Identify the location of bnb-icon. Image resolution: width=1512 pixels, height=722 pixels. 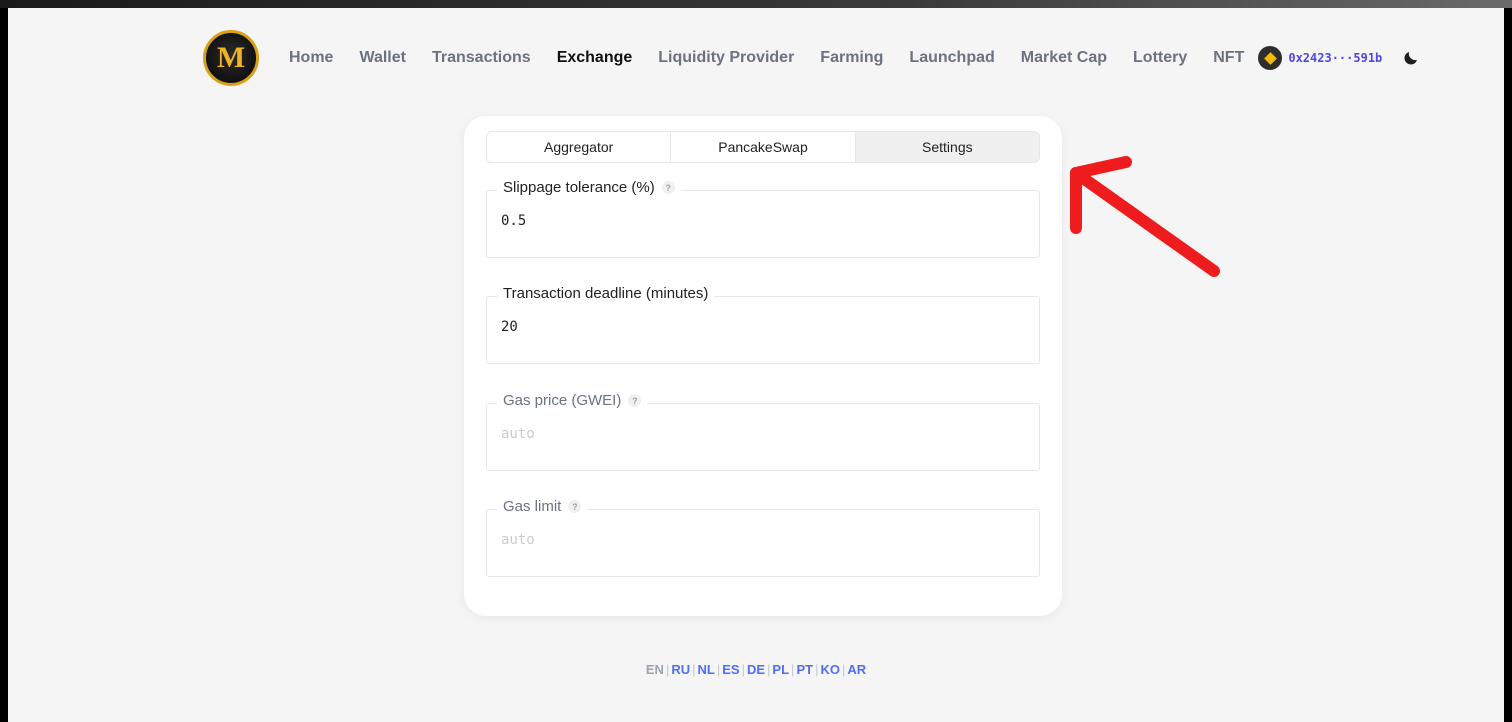
(1270, 58).